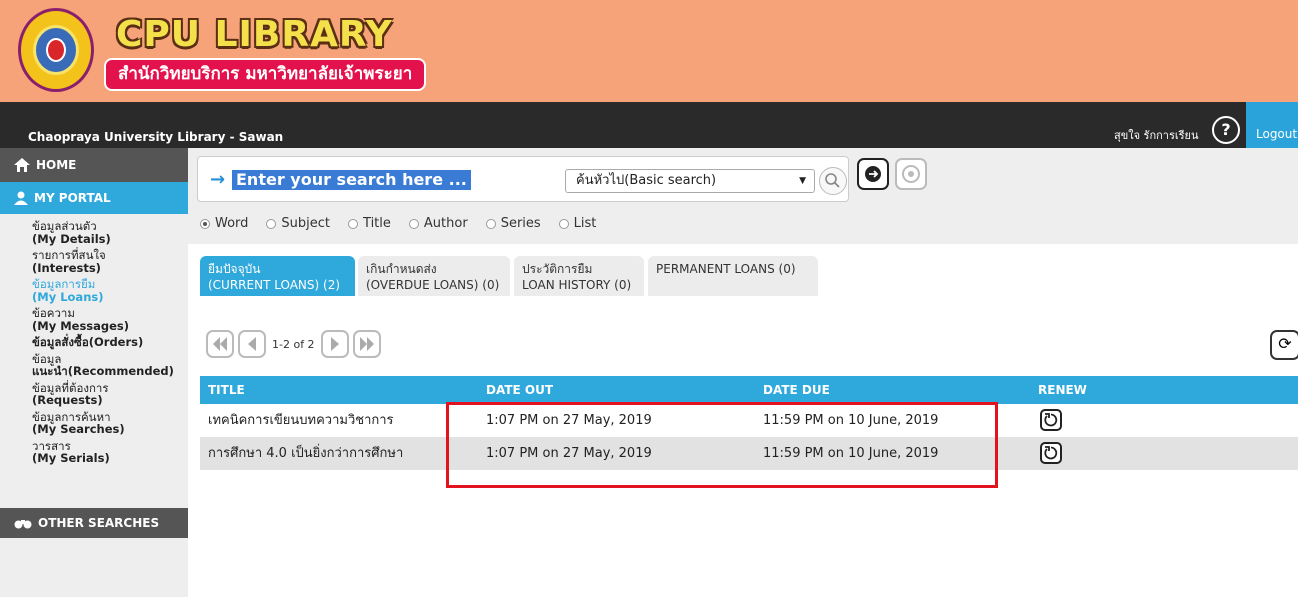  Describe the element at coordinates (72, 198) in the screenshot. I see `sidebar-portal-label: MY PORTAL` at that location.